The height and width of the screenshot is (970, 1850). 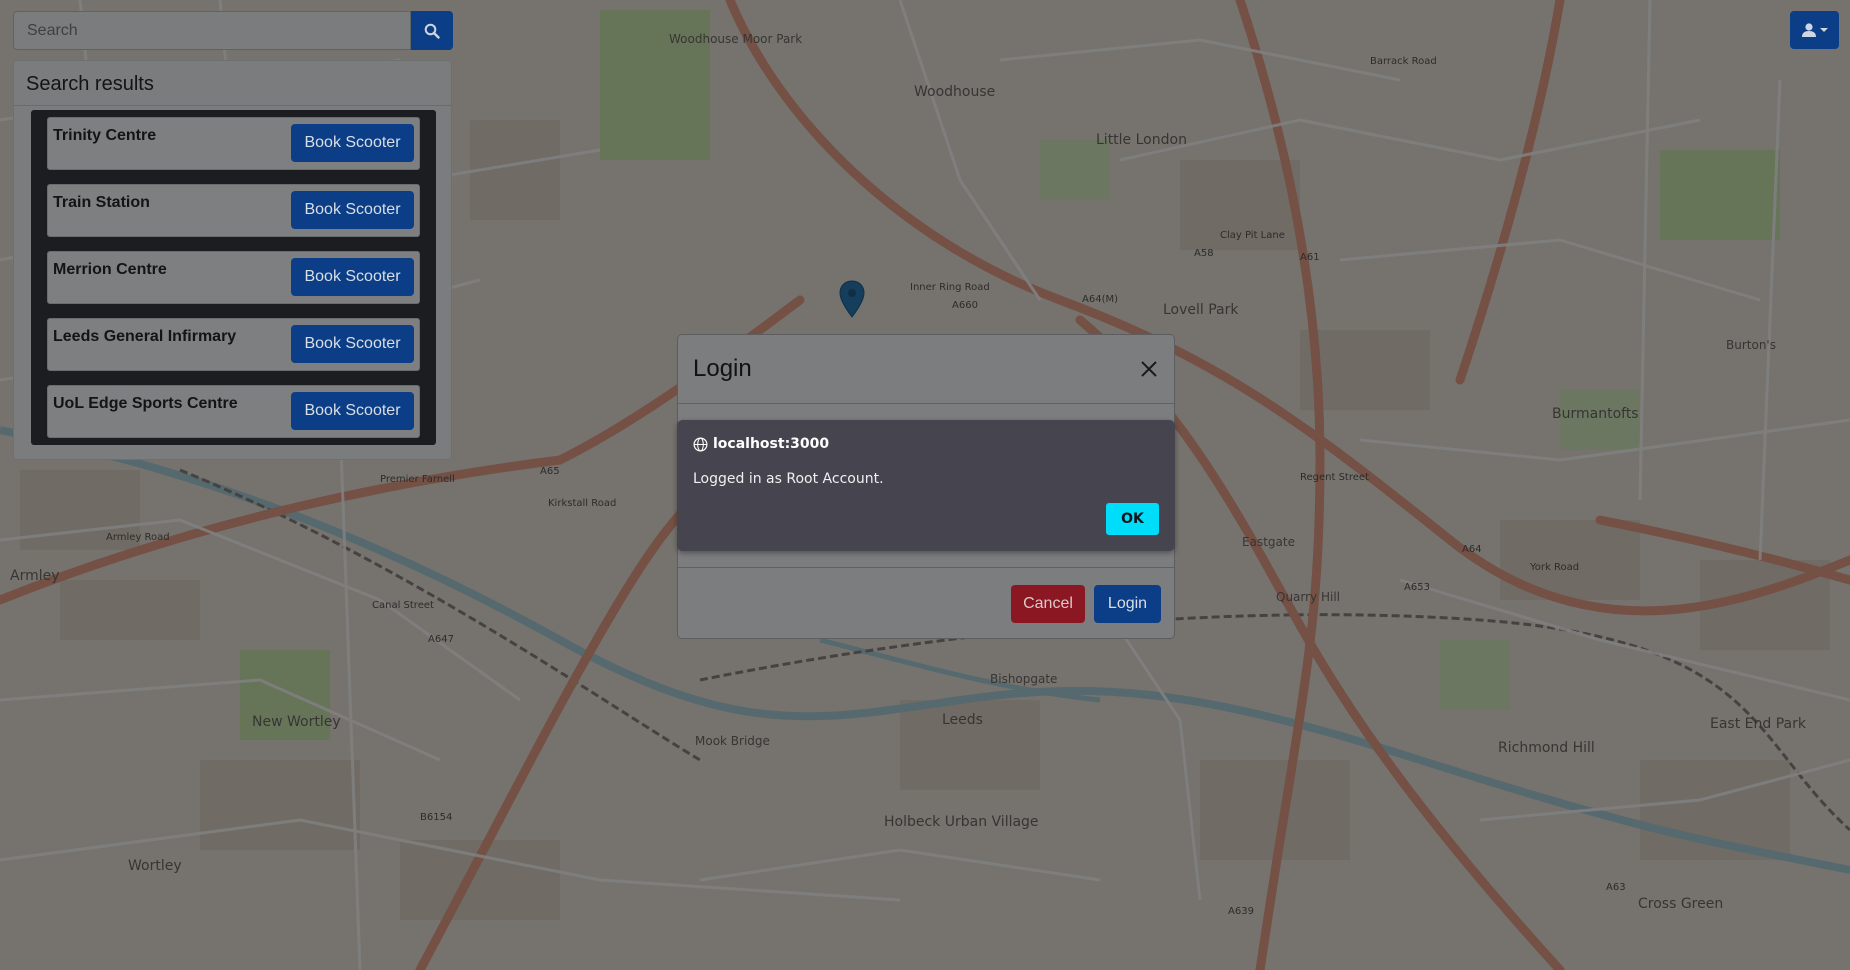 I want to click on modal-title: Login, so click(x=722, y=368).